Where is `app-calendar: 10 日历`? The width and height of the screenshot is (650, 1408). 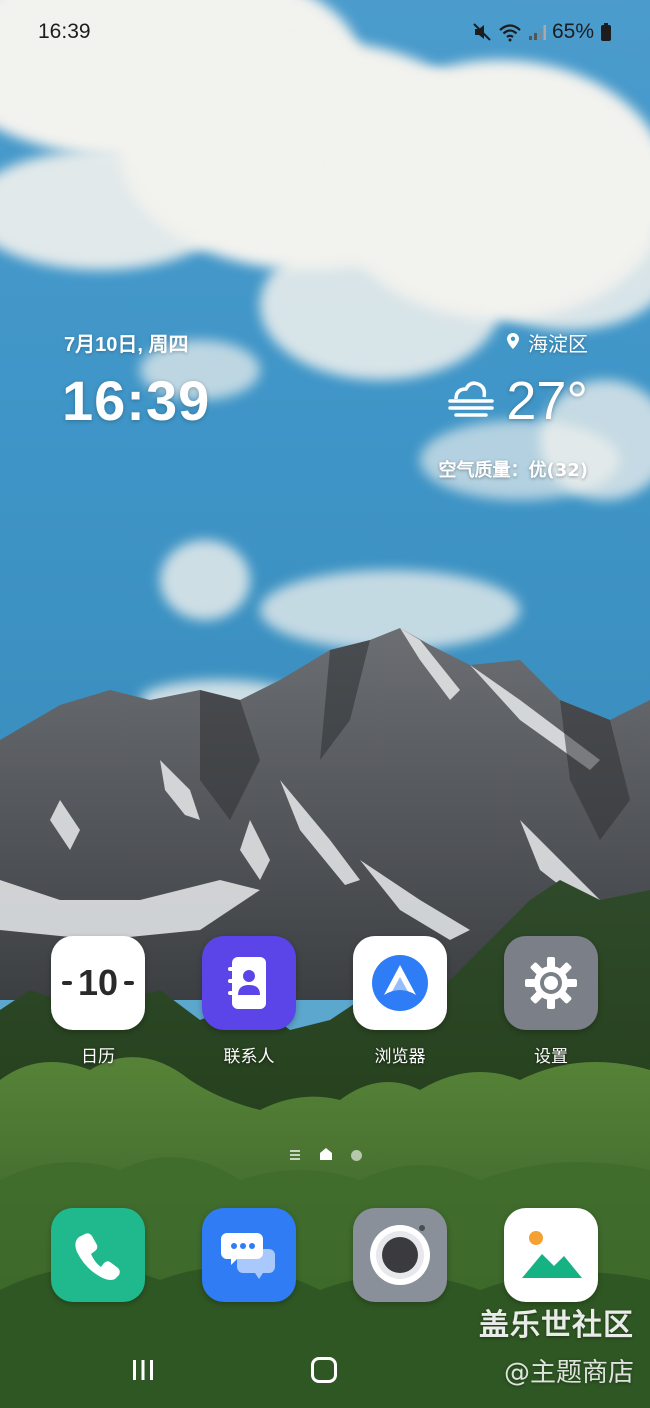
app-calendar: 10 日历 is located at coordinates (98, 1001).